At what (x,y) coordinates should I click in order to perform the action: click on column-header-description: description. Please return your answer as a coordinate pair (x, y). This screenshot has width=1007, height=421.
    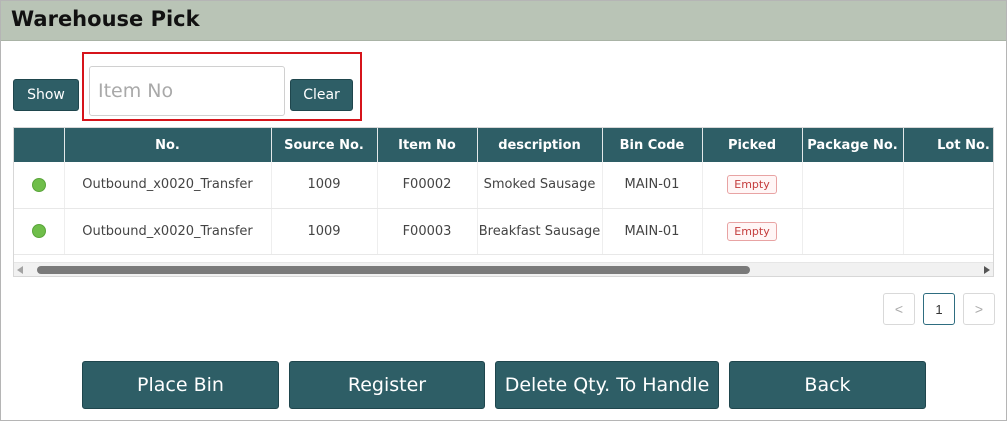
    Looking at the image, I should click on (540, 145).